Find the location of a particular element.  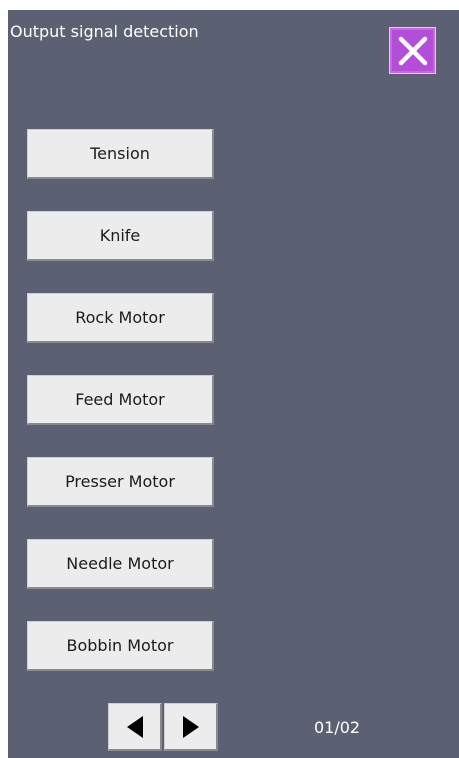

knife-button: Knife is located at coordinates (120, 236).